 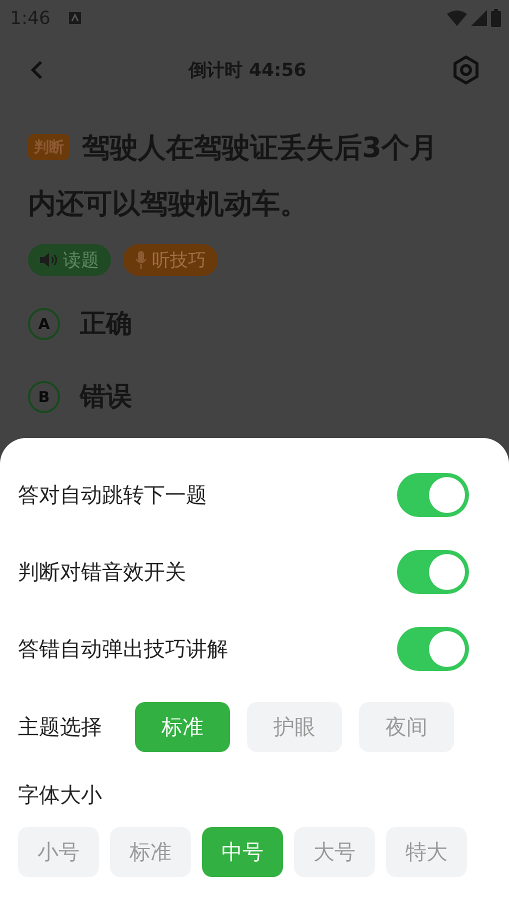 I want to click on font-size-option: 标准, so click(x=150, y=852).